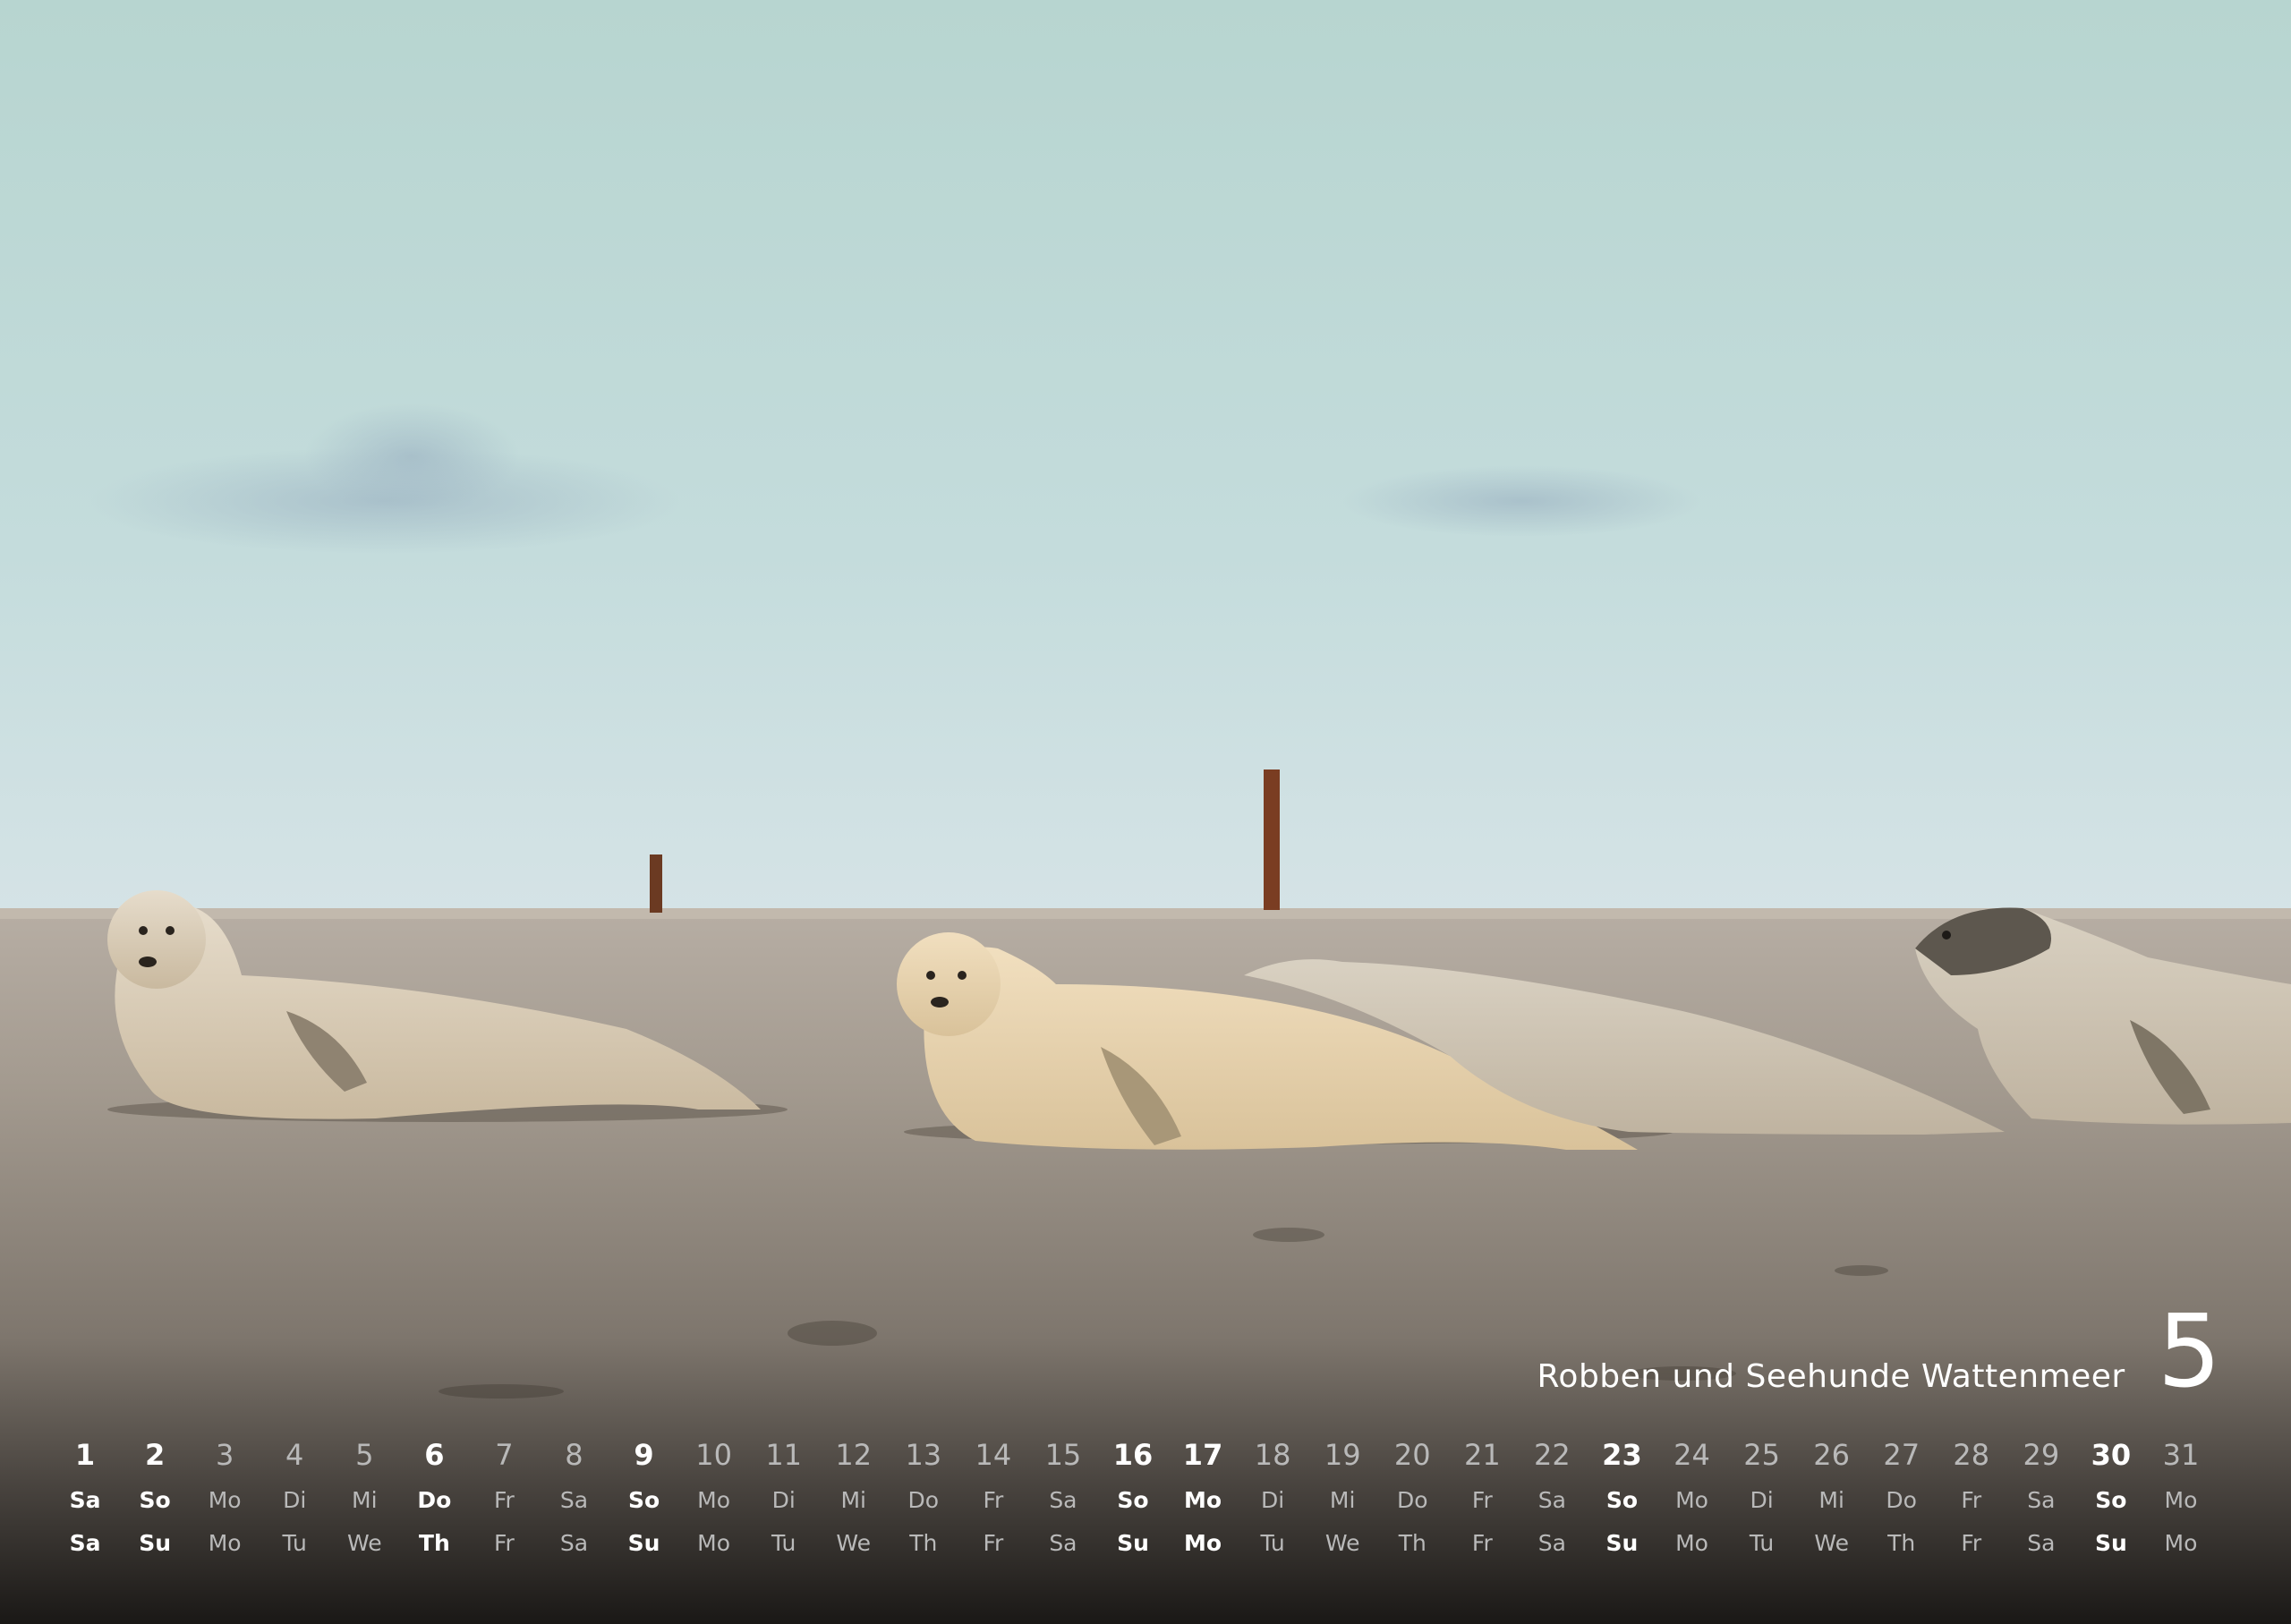 This screenshot has height=1624, width=2291. I want to click on day-number: 13, so click(924, 1455).